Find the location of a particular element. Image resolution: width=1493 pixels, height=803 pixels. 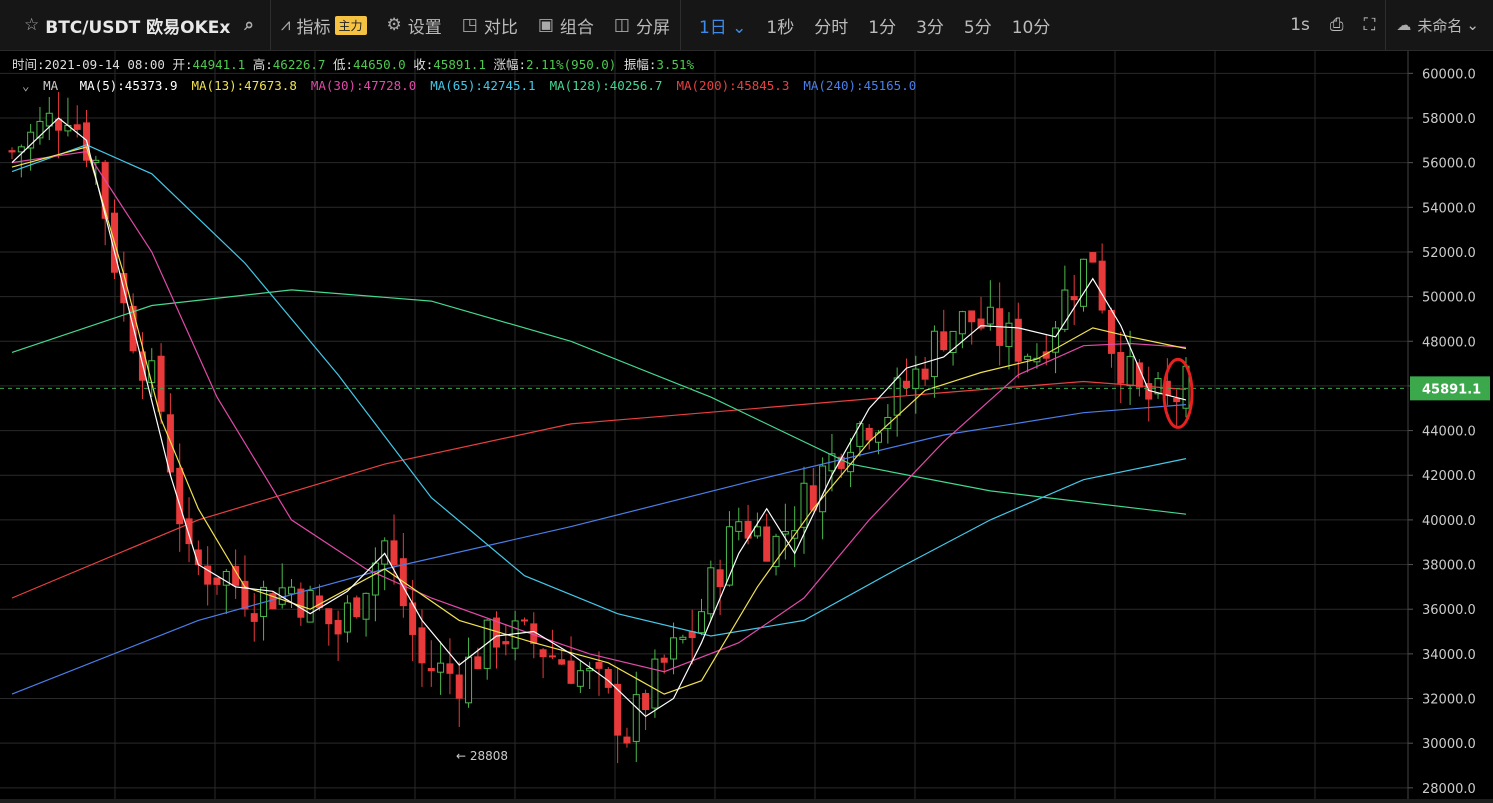

ma-legend-item-1: MA(13):47673.8 is located at coordinates (244, 85).